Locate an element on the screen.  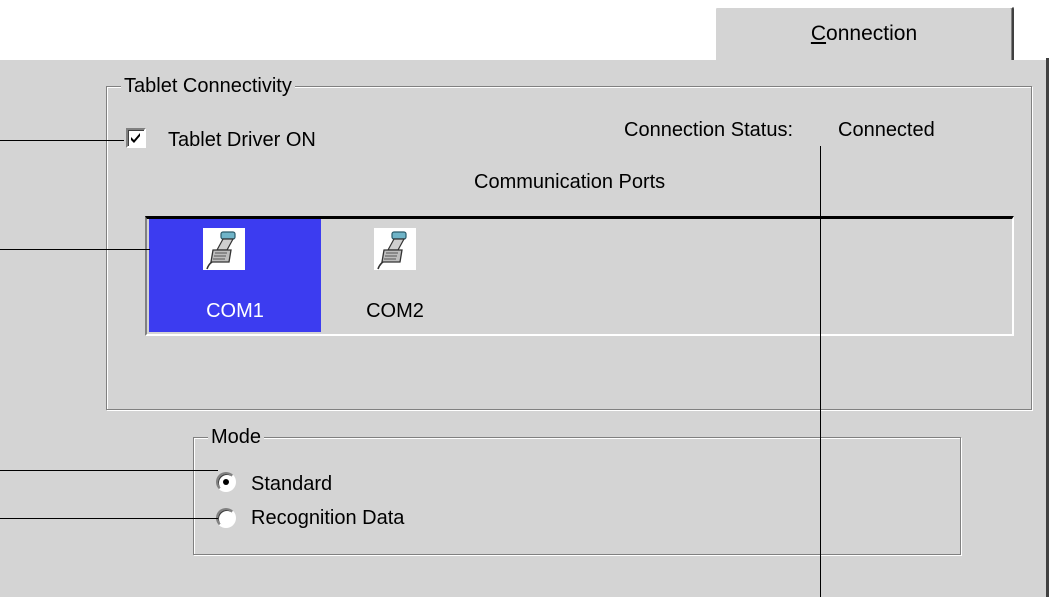
port-com1-label: COM1 is located at coordinates (235, 311).